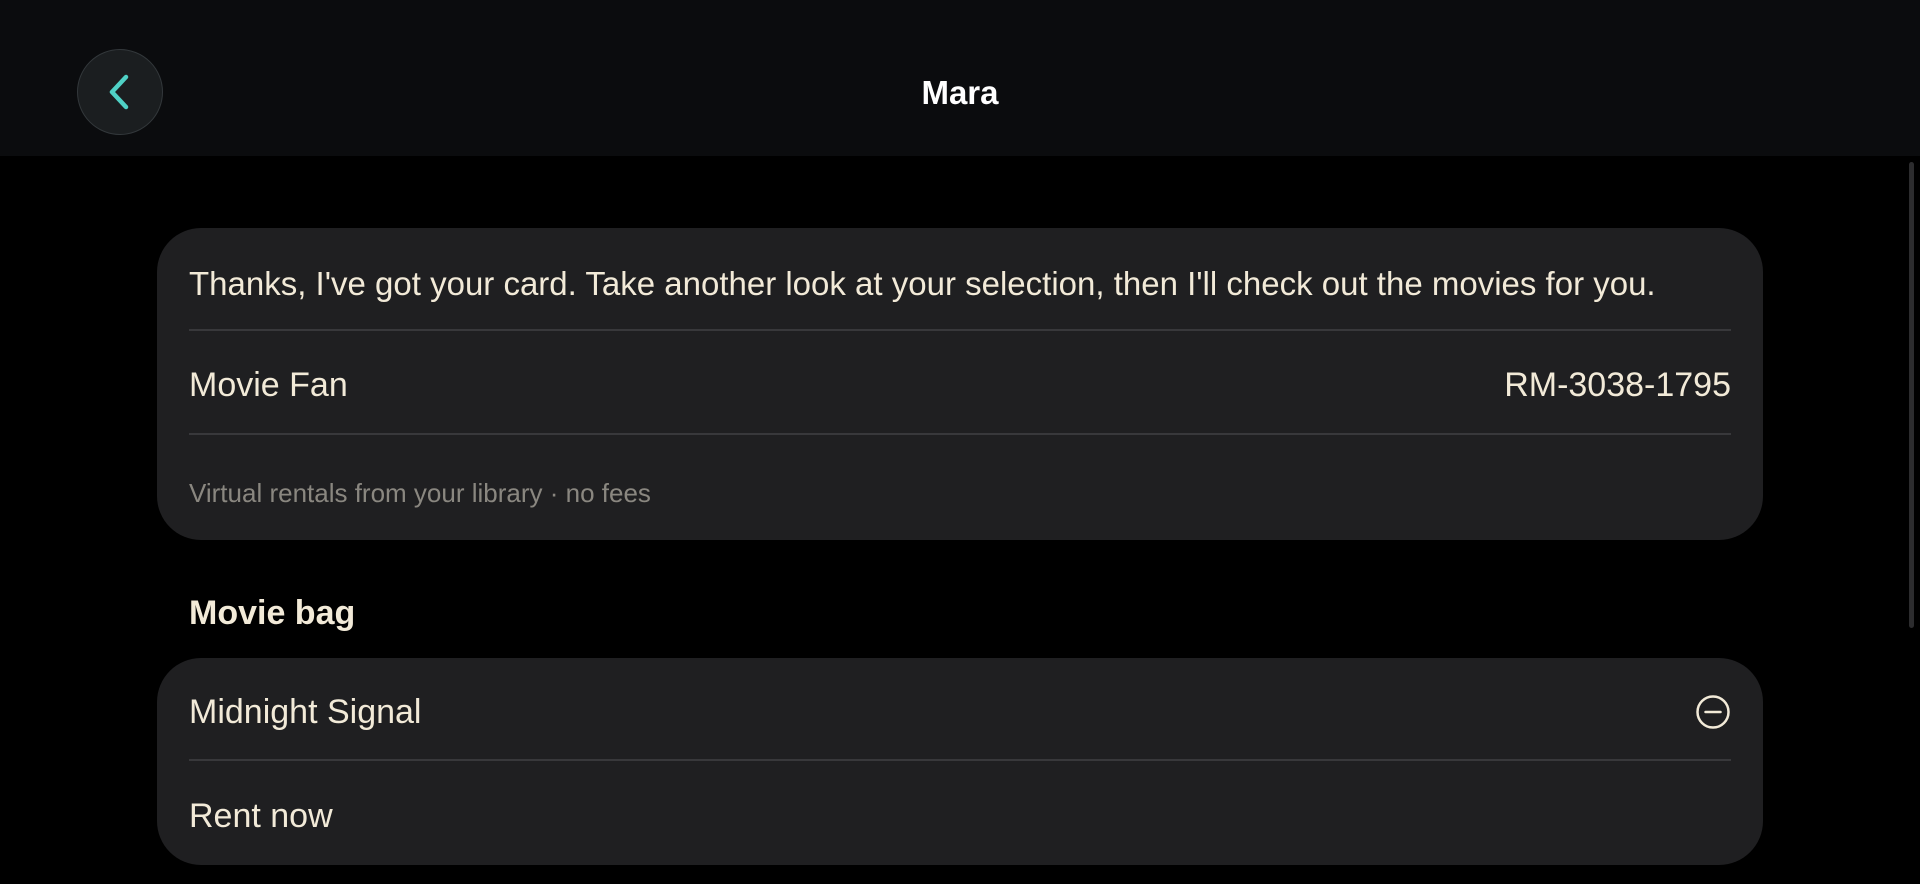 This screenshot has width=1920, height=884. I want to click on minus-circle-icon, so click(1713, 712).